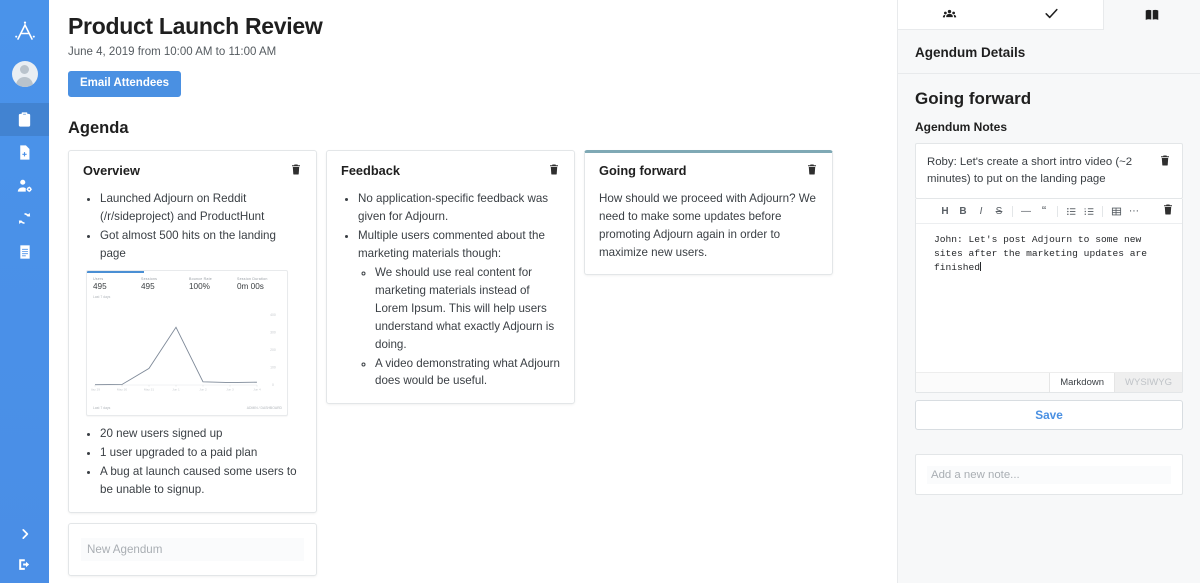  I want to click on bullet-list-button, so click(1071, 211).